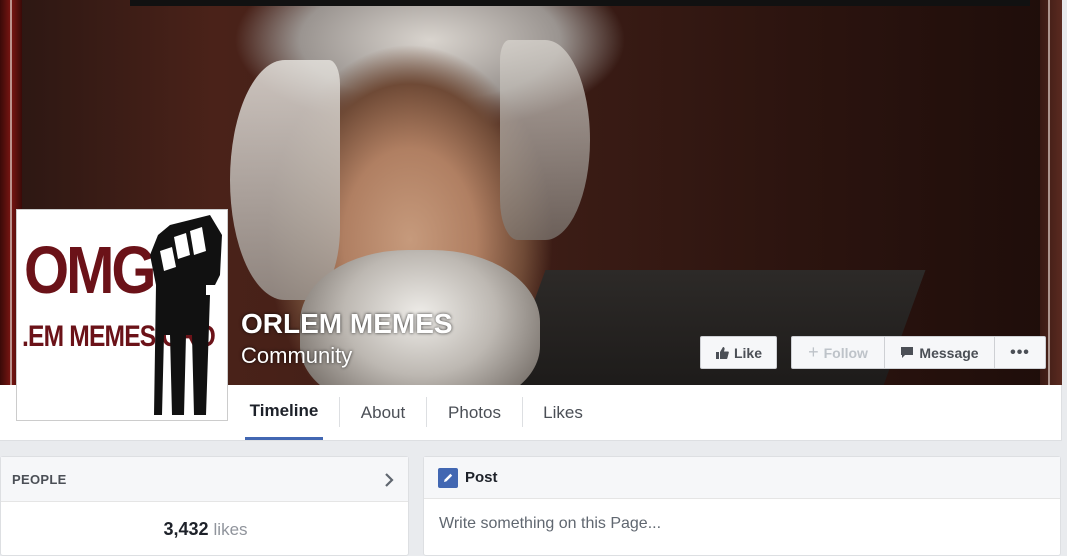 This screenshot has width=1067, height=556. Describe the element at coordinates (448, 477) in the screenshot. I see `pencil-icon` at that location.